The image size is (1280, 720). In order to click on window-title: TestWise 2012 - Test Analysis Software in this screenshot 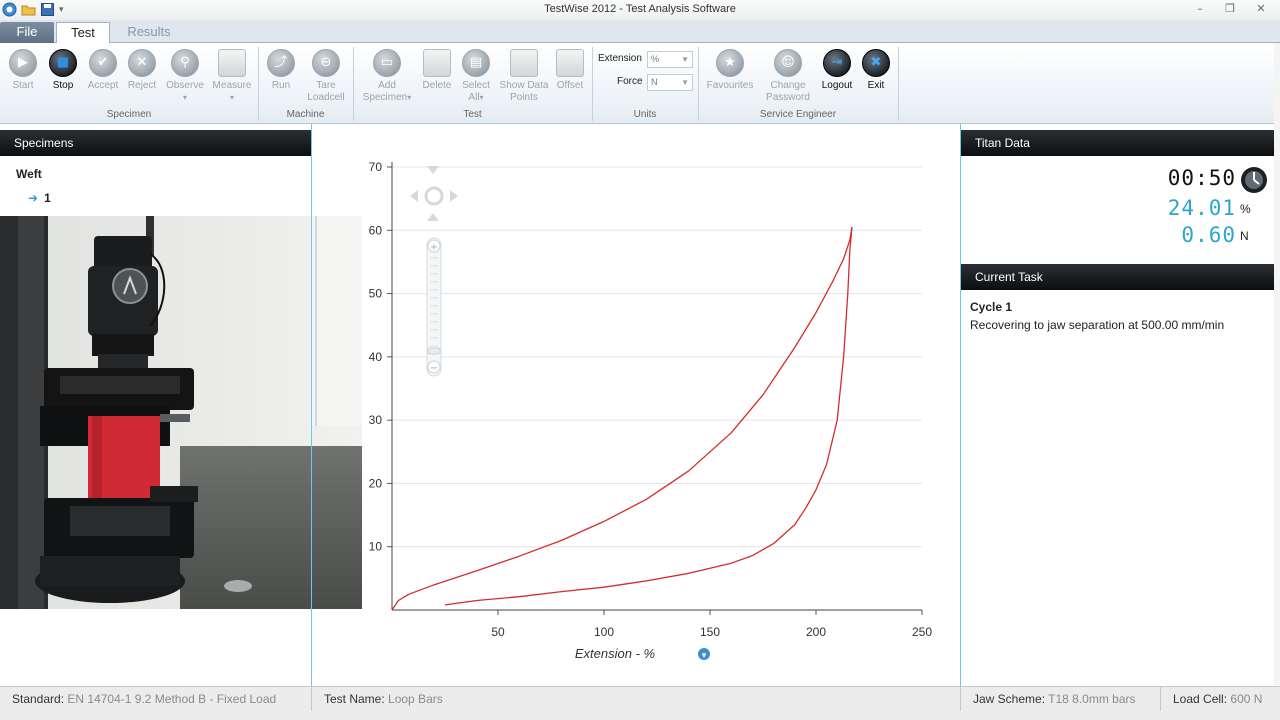, I will do `click(640, 9)`.